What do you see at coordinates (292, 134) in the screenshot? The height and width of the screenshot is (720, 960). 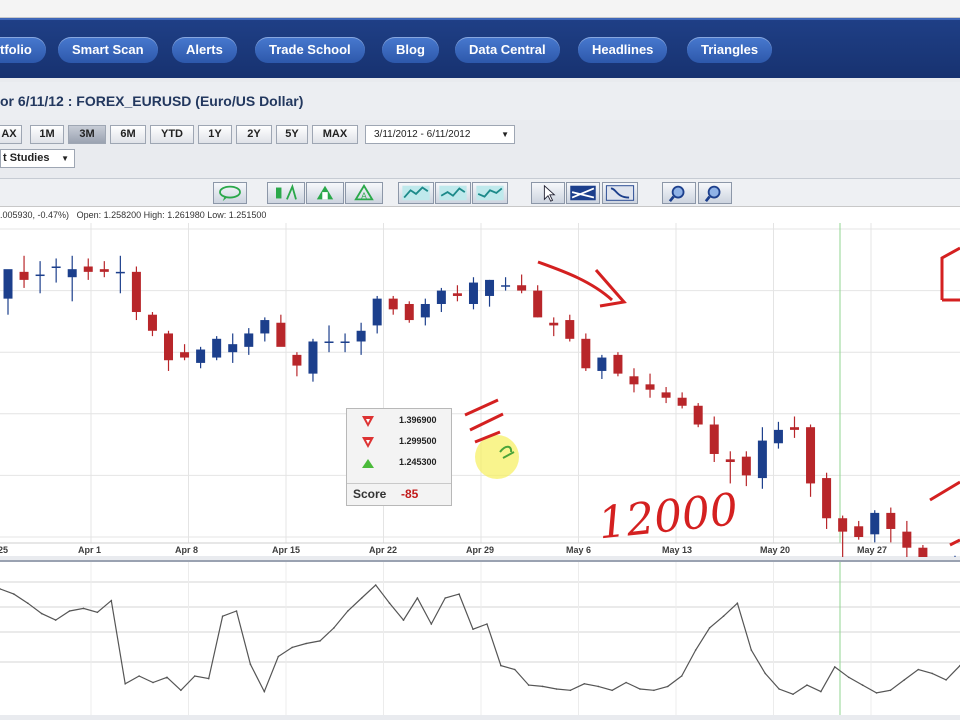 I see `range-button-5y: 5Y` at bounding box center [292, 134].